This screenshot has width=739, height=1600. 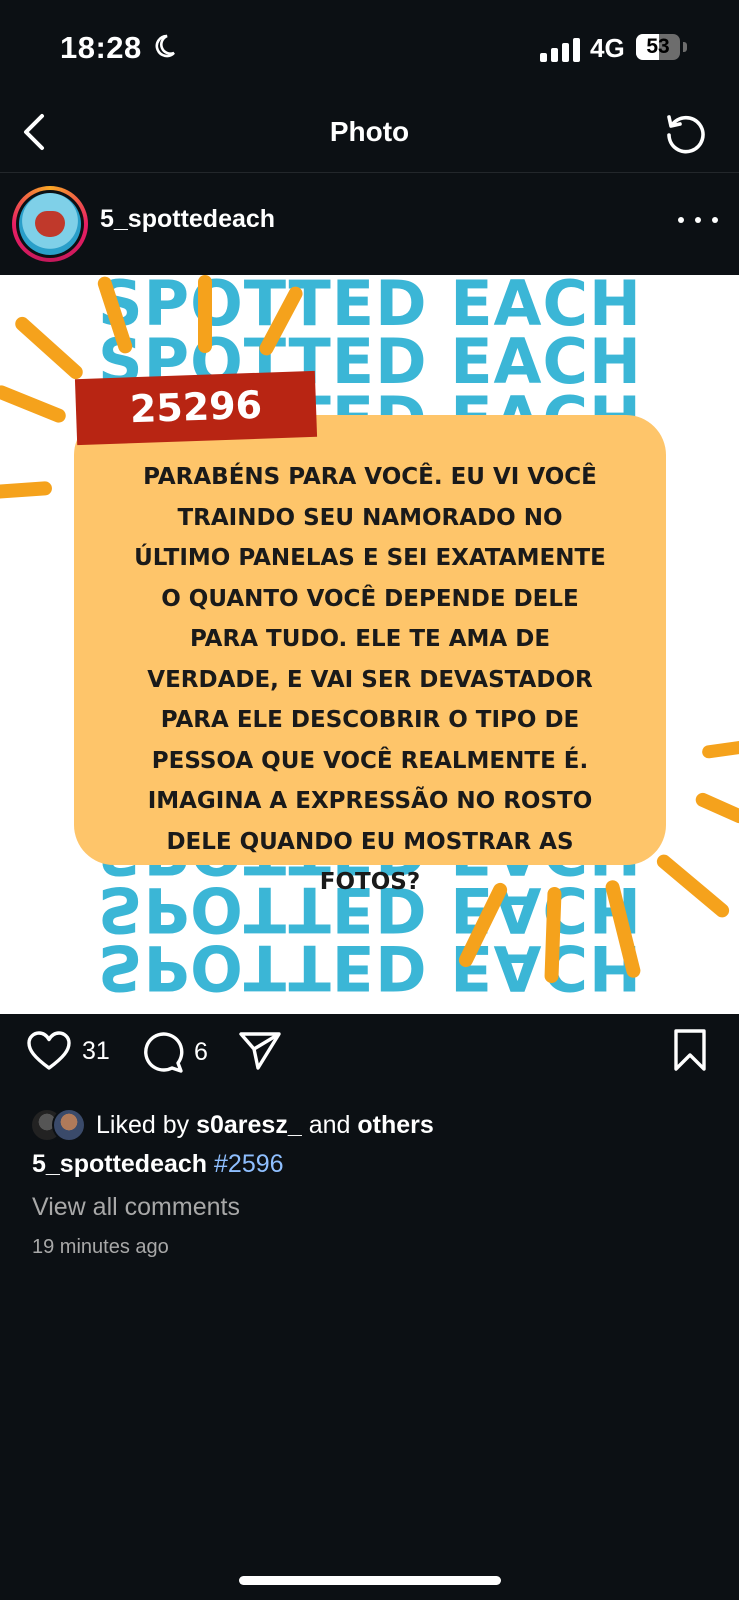 What do you see at coordinates (96, 1050) in the screenshot?
I see `likes-count: 31` at bounding box center [96, 1050].